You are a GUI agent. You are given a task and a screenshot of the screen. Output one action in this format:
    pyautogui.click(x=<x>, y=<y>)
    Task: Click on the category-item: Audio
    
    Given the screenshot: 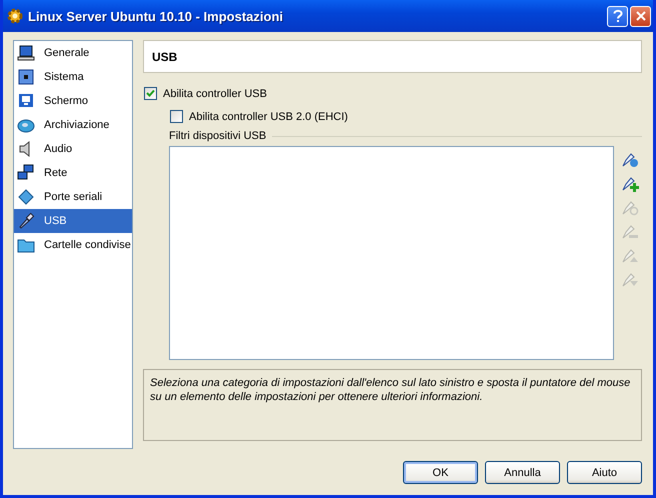 What is the action you would take?
    pyautogui.click(x=73, y=149)
    